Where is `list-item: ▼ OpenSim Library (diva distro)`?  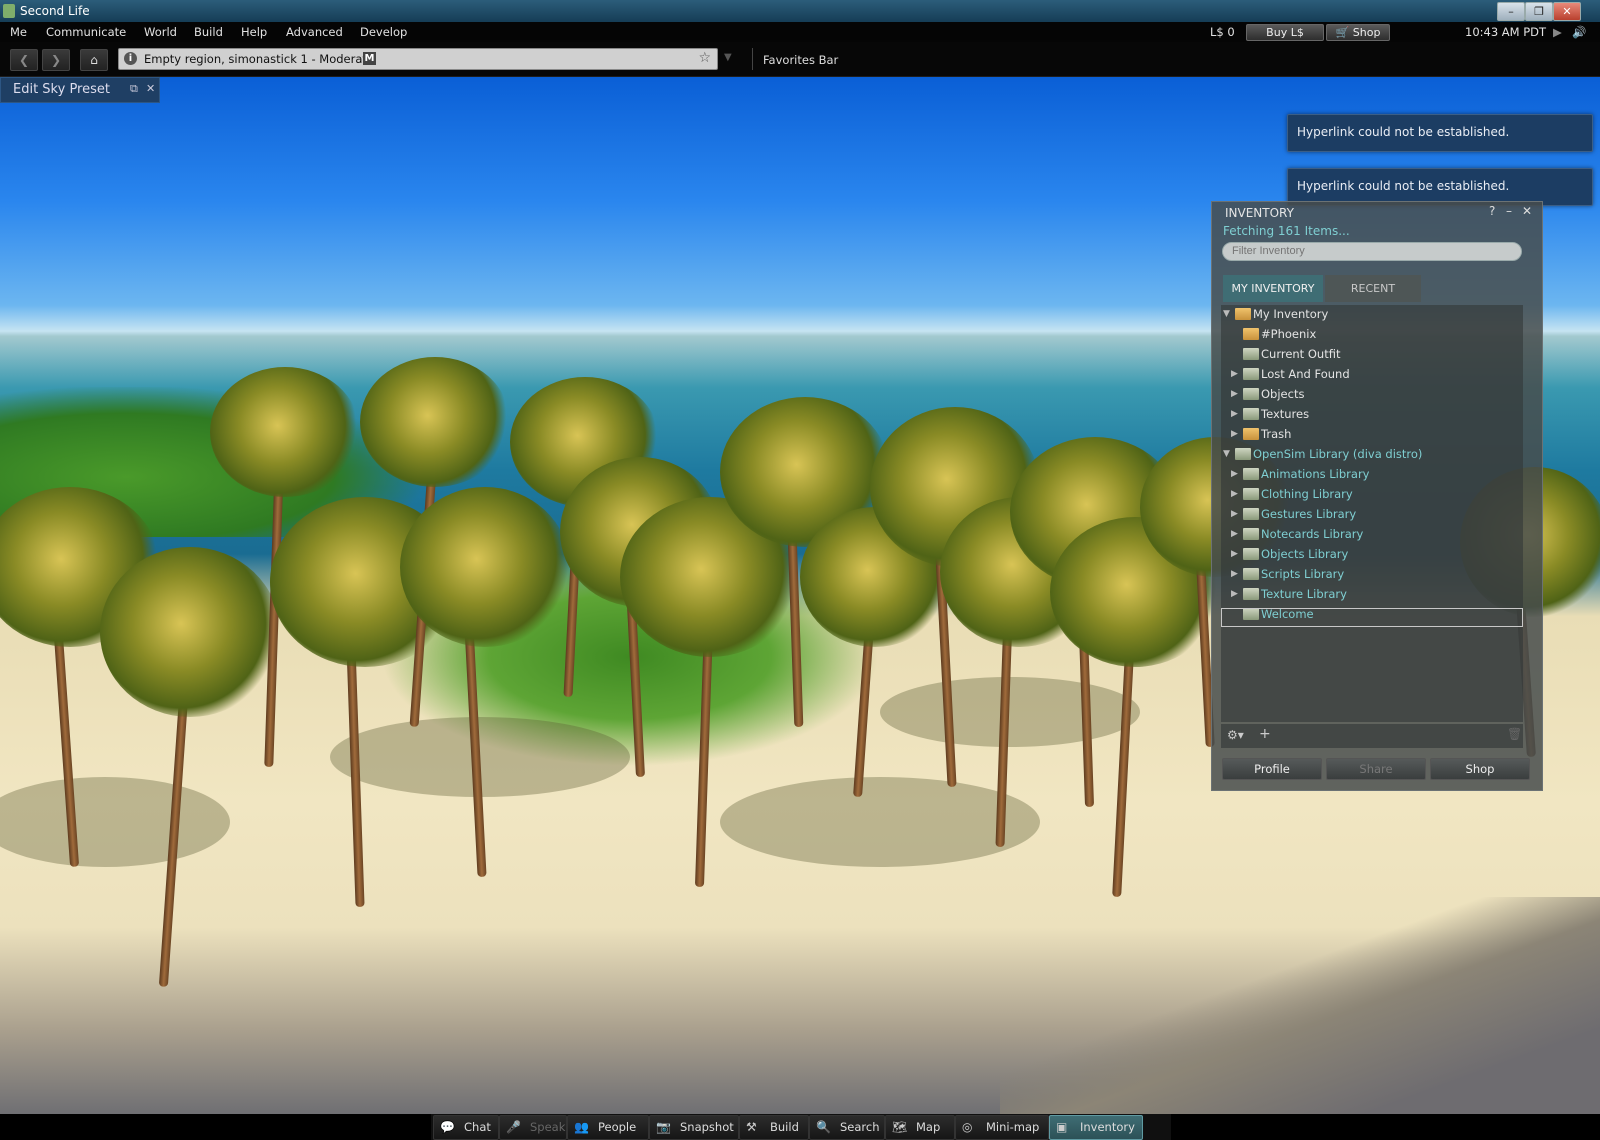 list-item: ▼ OpenSim Library (diva distro) is located at coordinates (1372, 454).